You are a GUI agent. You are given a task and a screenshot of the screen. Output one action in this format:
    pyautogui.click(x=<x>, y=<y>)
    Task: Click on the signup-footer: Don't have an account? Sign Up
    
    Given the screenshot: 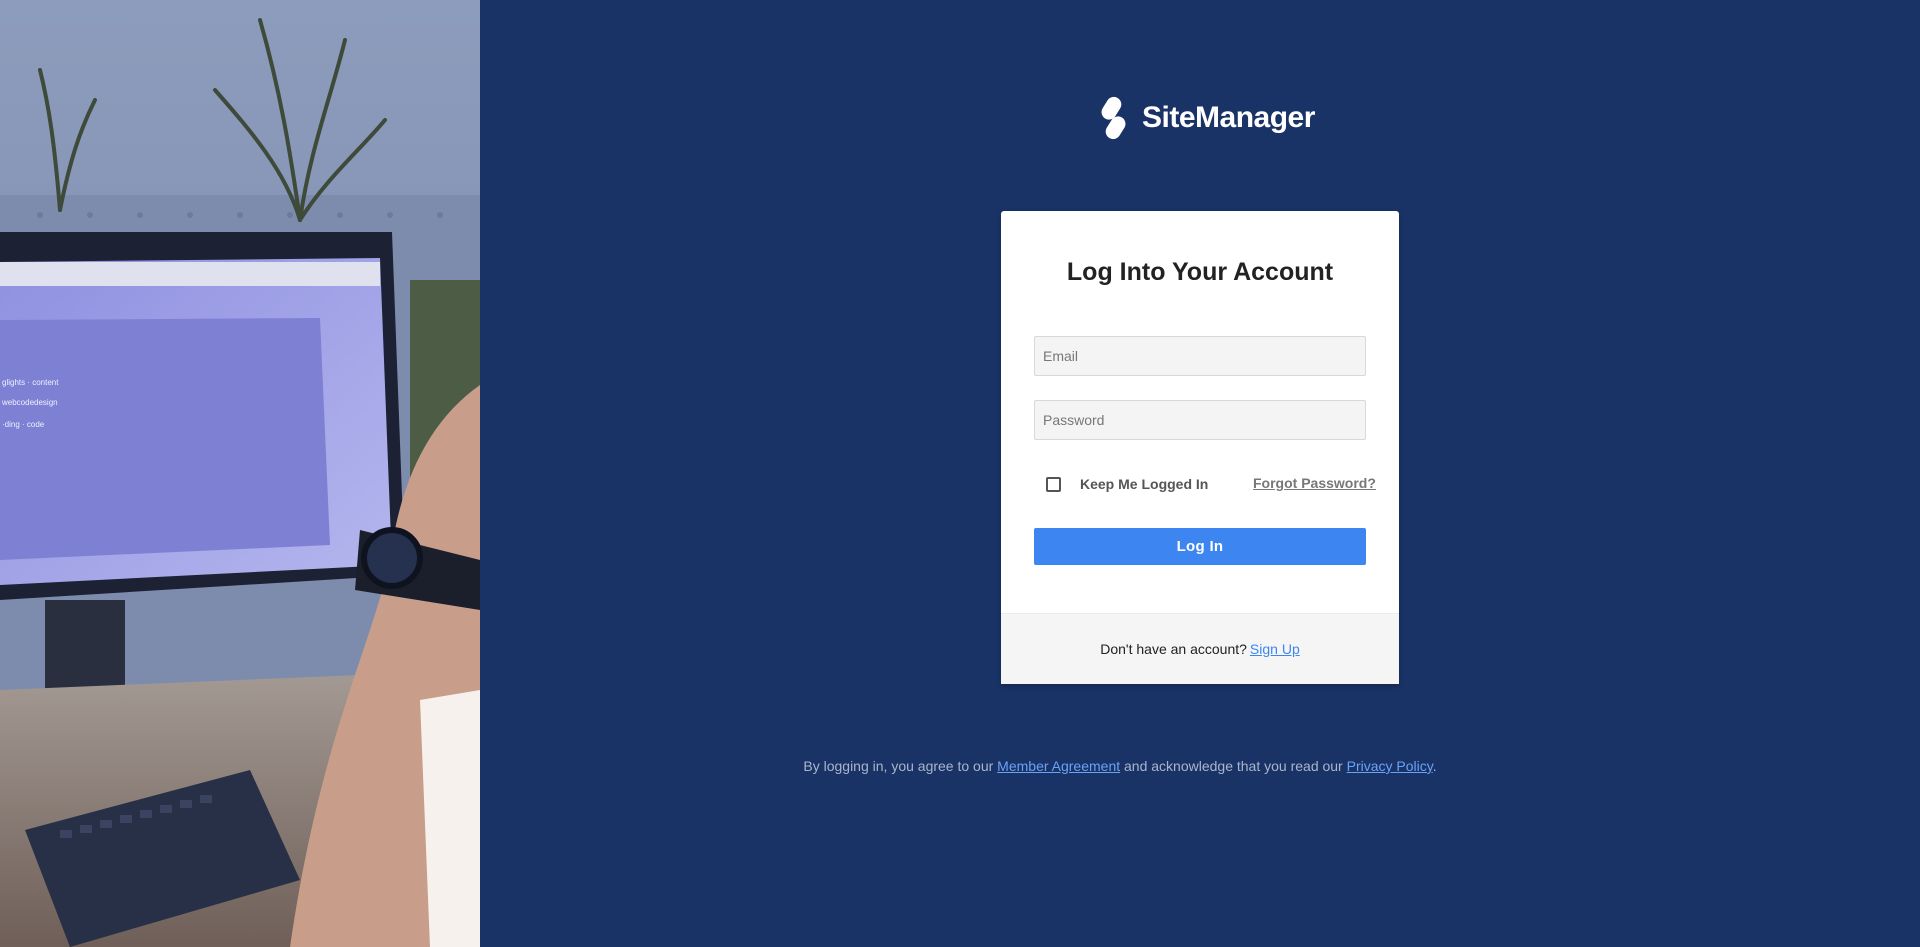 What is the action you would take?
    pyautogui.click(x=1200, y=648)
    